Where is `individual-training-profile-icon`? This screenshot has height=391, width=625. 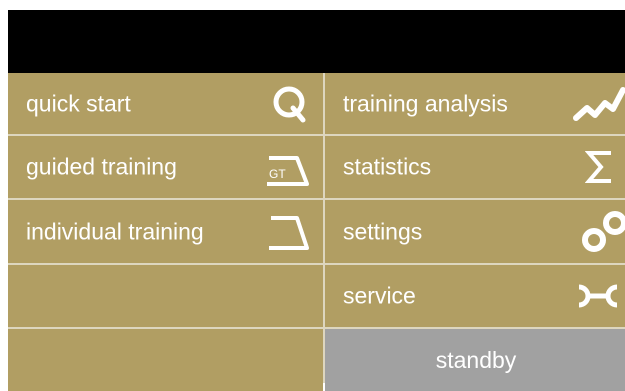 individual-training-profile-icon is located at coordinates (289, 232).